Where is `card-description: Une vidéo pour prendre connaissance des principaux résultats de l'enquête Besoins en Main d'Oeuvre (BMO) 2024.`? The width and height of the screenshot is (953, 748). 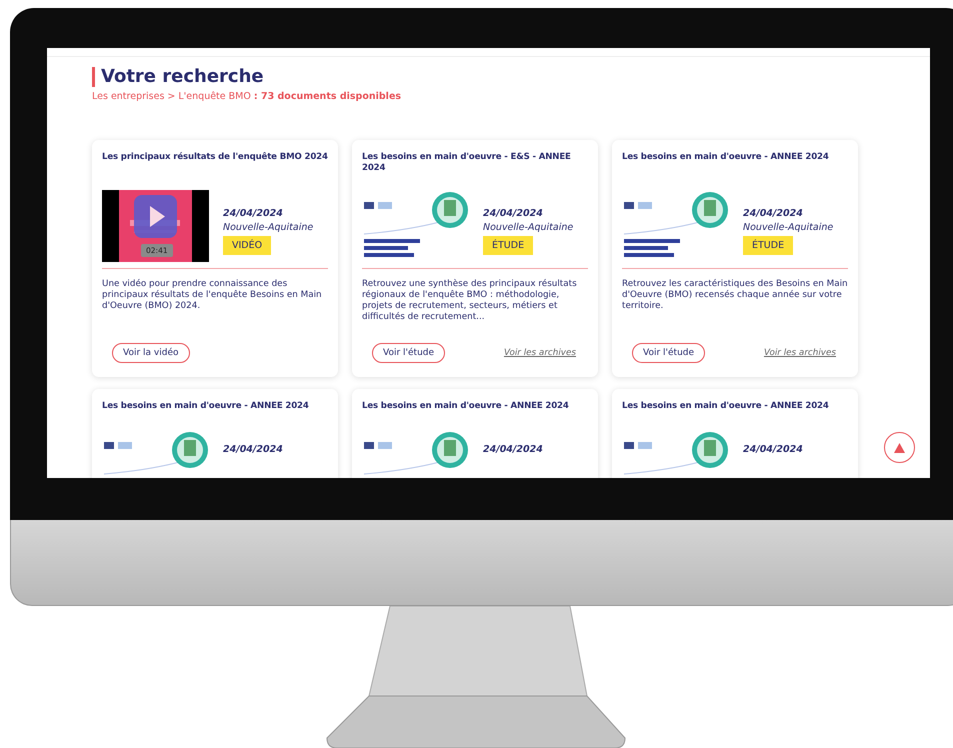
card-description: Une vidéo pour prendre connaissance des principaux résultats de l'enquête Besoins en Main d'Oeuvre (BMO) 2024. is located at coordinates (212, 295).